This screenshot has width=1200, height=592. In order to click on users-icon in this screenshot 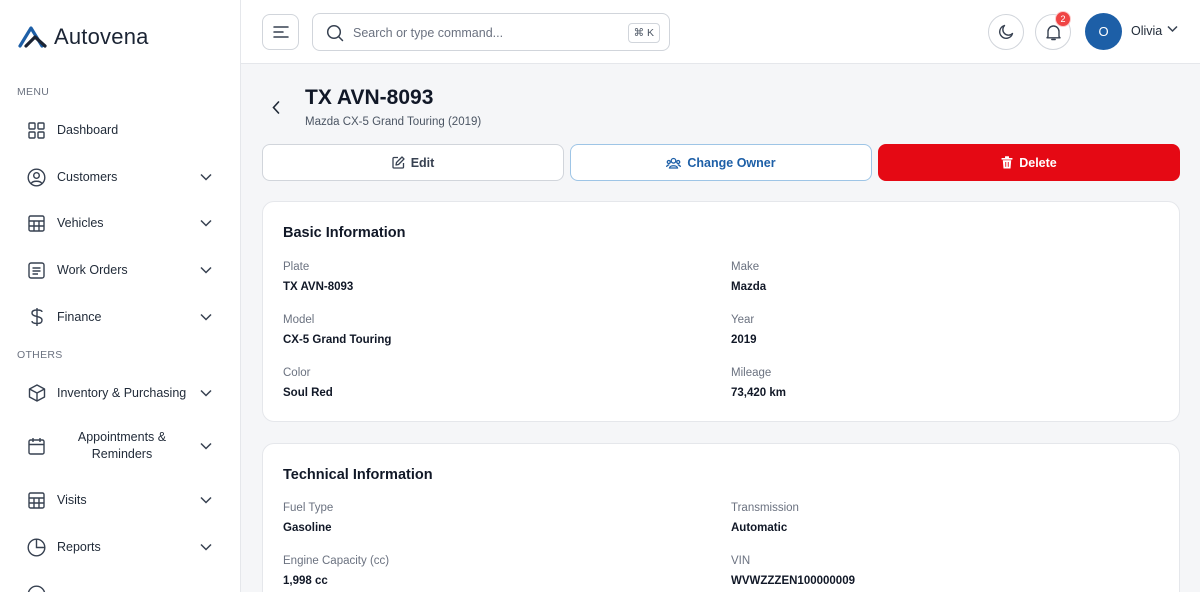, I will do `click(674, 163)`.